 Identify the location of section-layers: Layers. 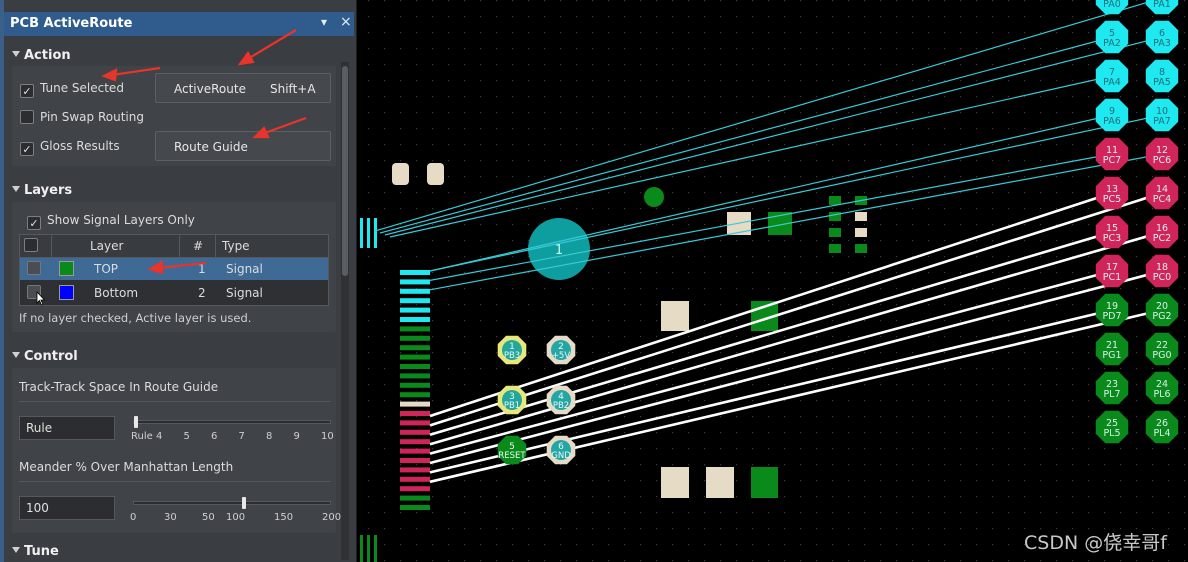
(42, 190).